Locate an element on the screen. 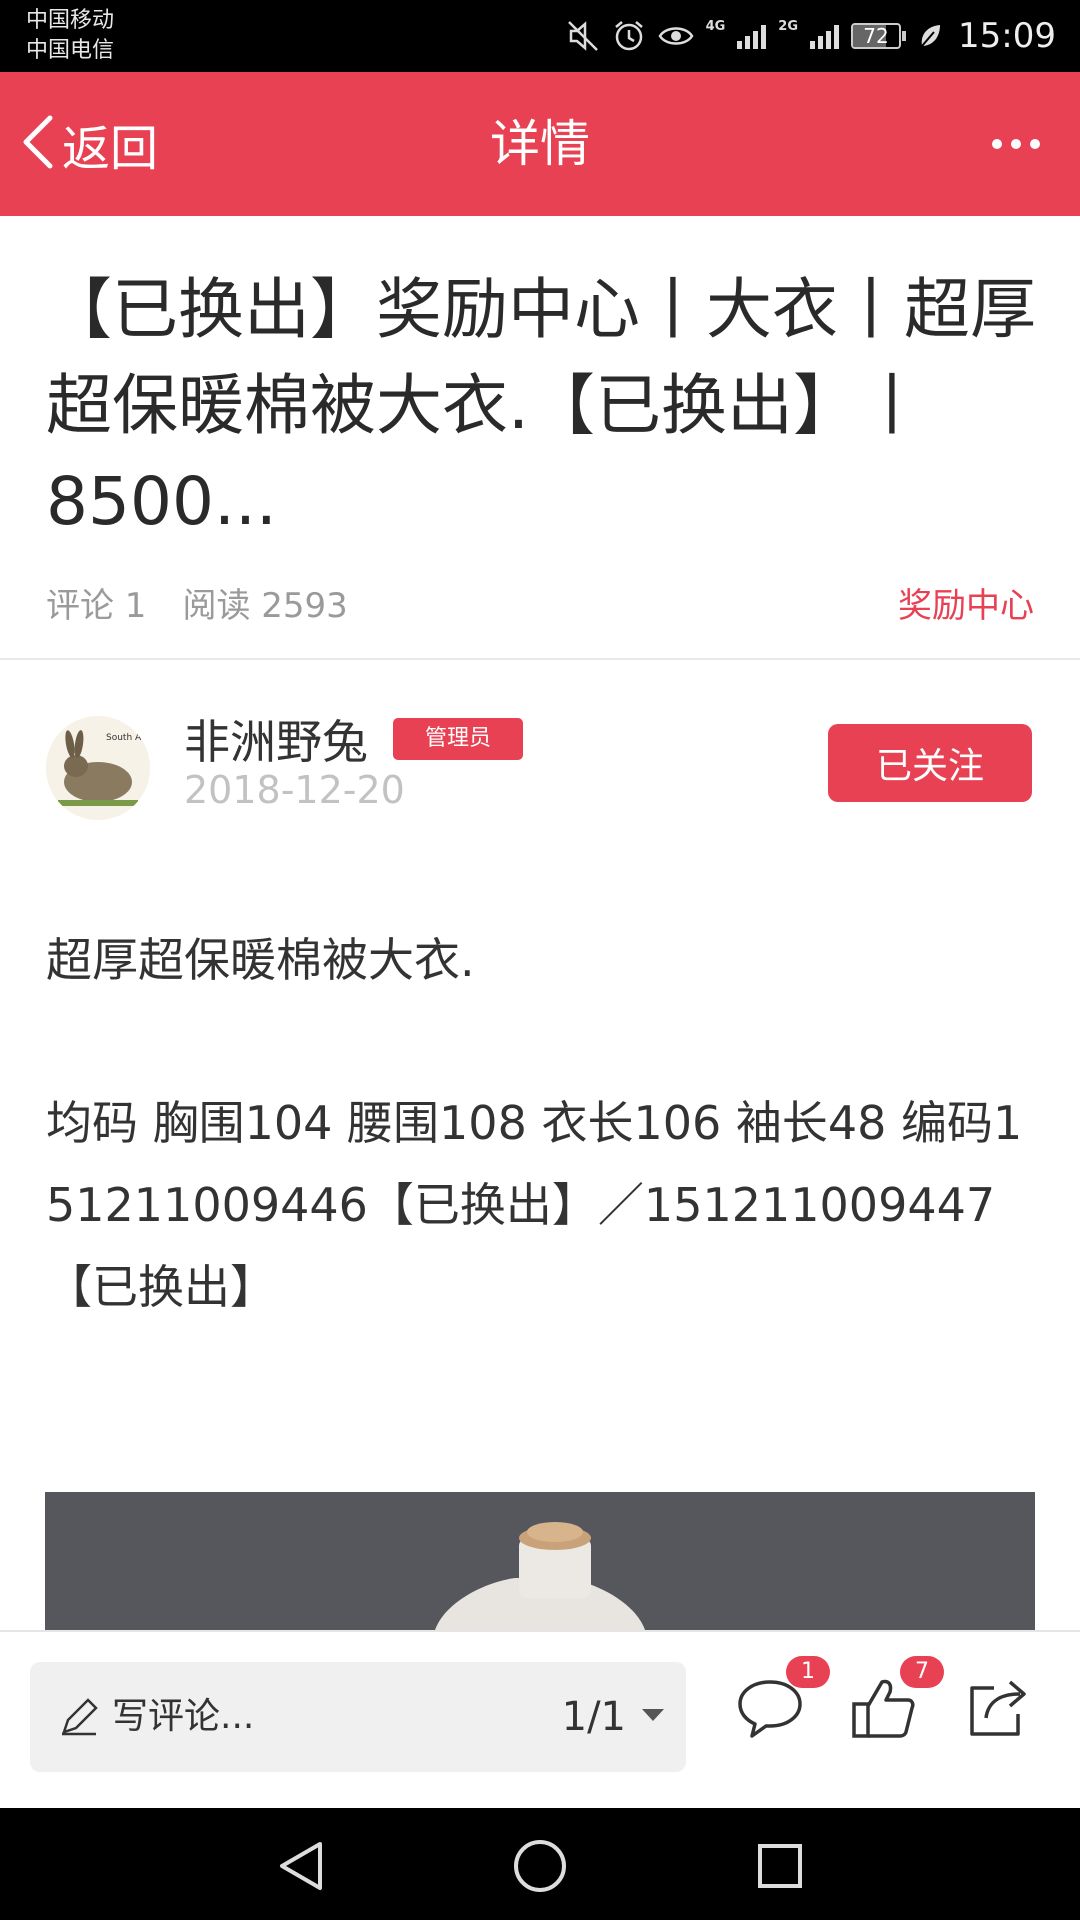 The image size is (1080, 1920). article-meta: 评论 1 阅读 2593 is located at coordinates (197, 602).